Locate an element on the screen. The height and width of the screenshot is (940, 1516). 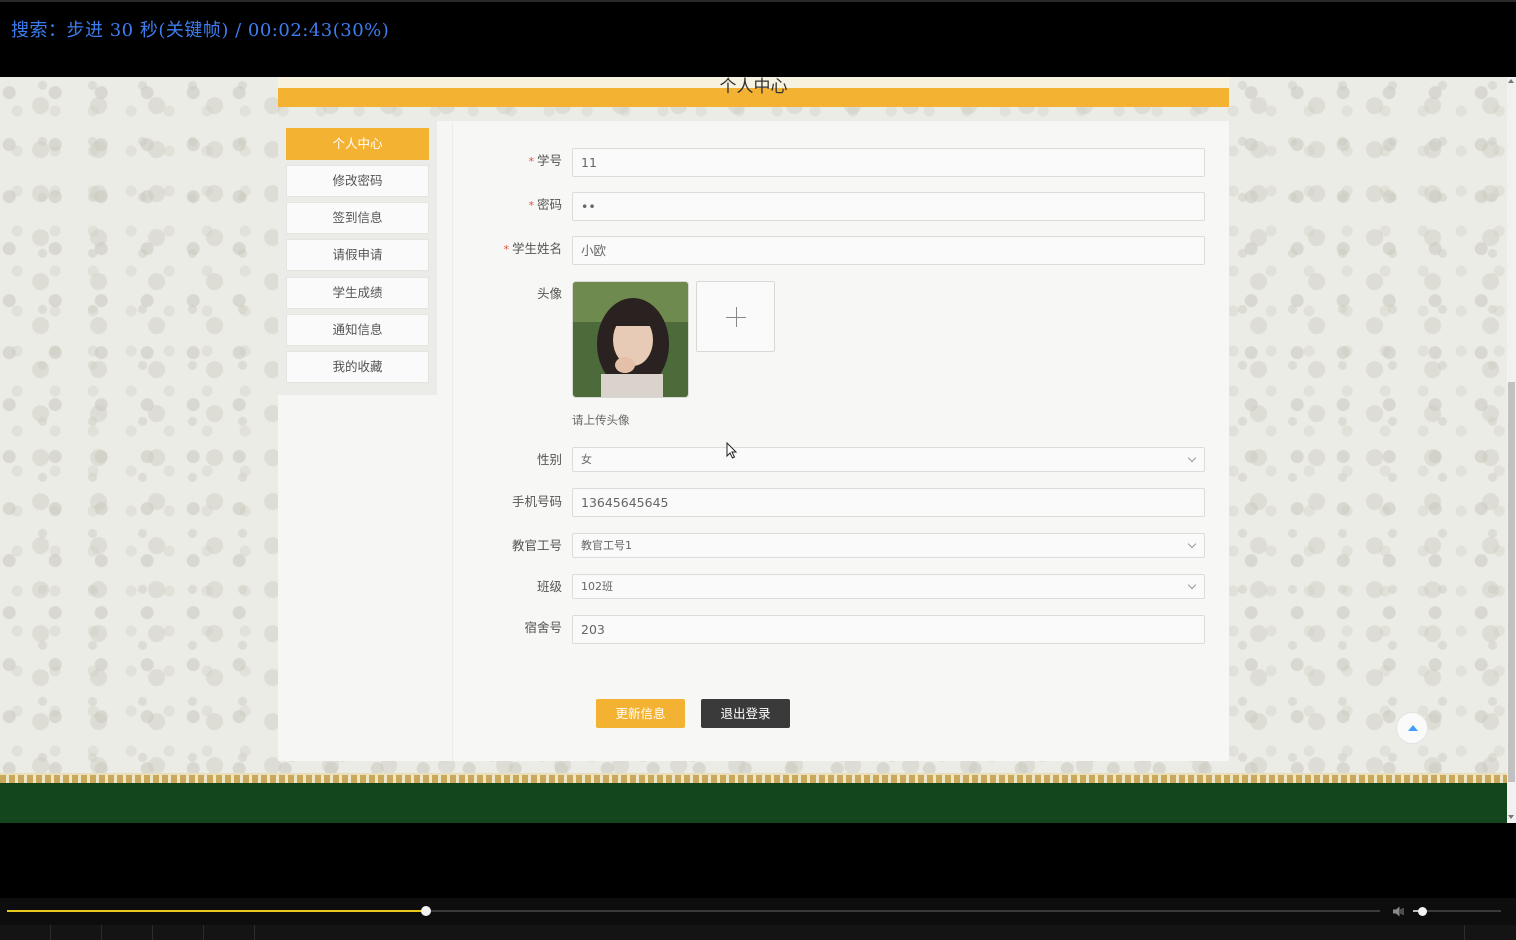
scrollbar-thumb is located at coordinates (1511, 582).